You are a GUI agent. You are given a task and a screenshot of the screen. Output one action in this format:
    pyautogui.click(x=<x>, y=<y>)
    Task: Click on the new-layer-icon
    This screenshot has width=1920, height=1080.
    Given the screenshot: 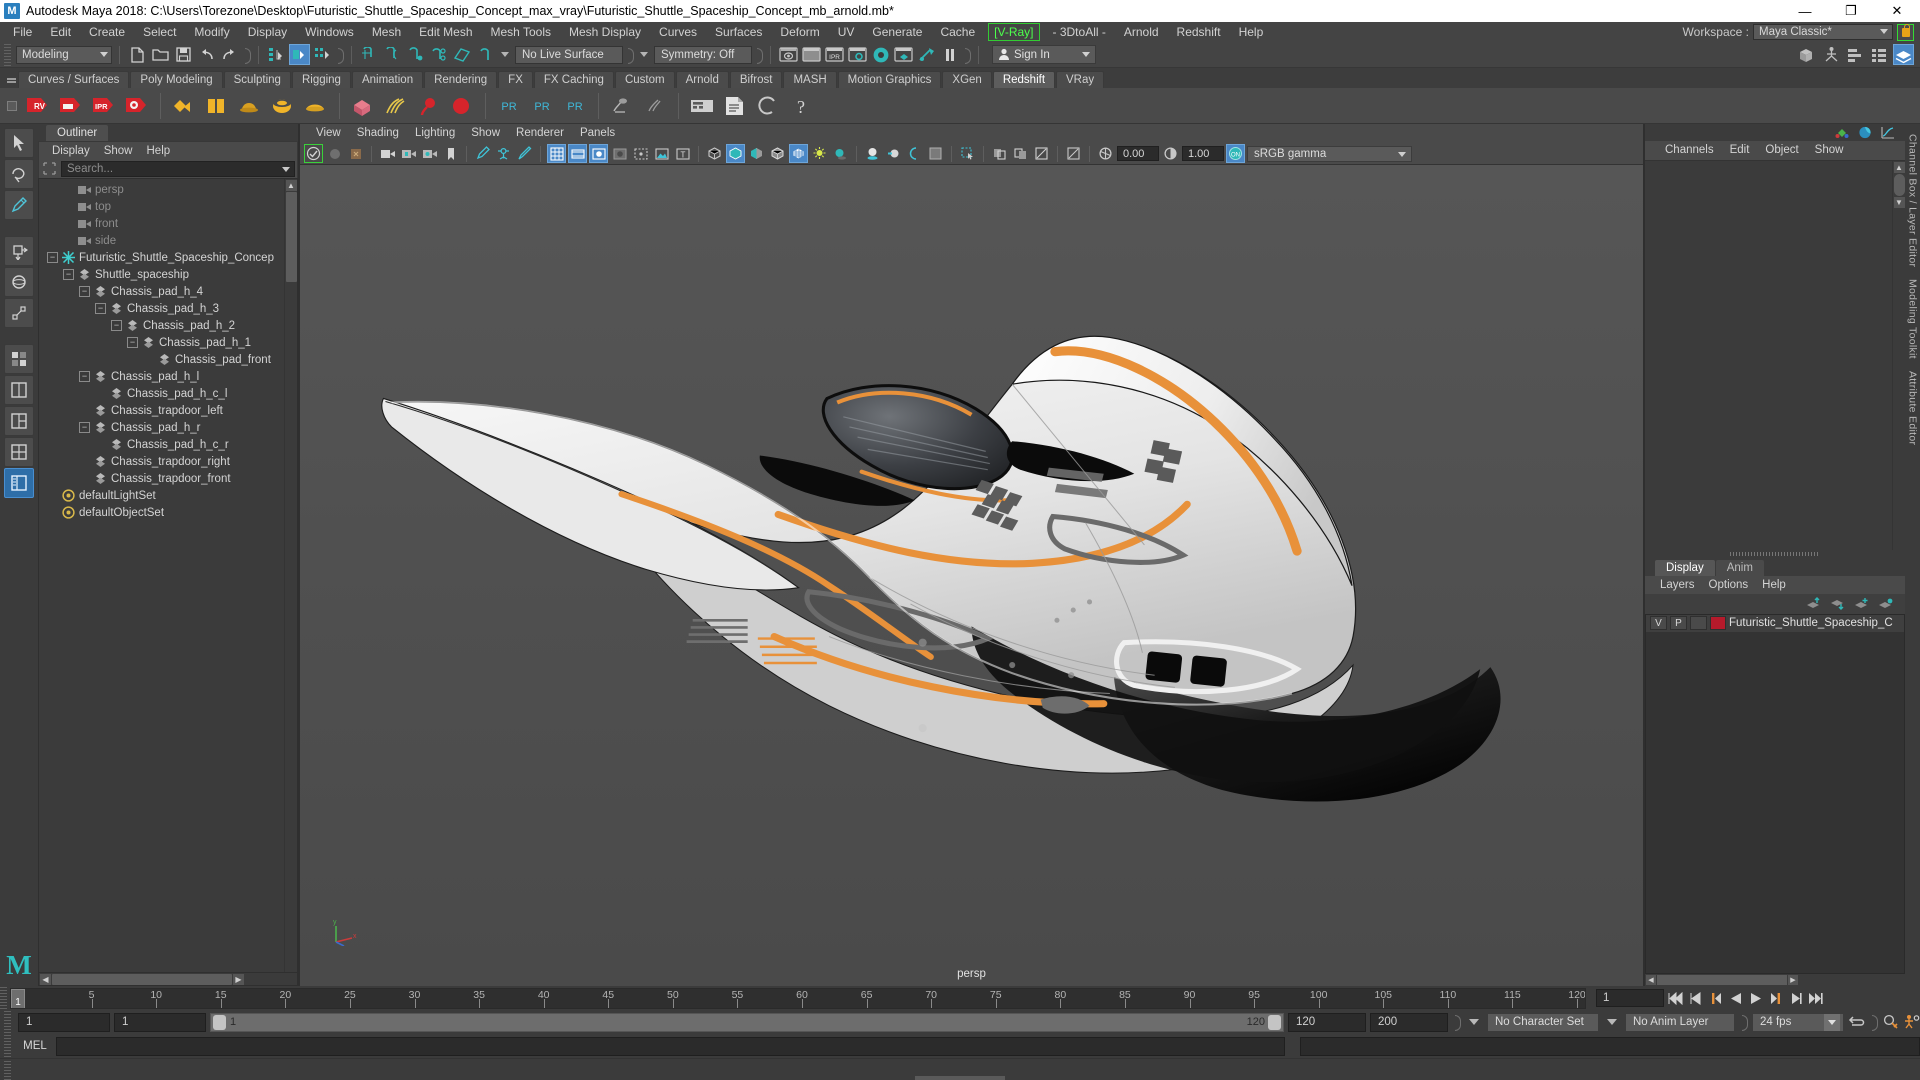 What is the action you would take?
    pyautogui.click(x=1885, y=603)
    